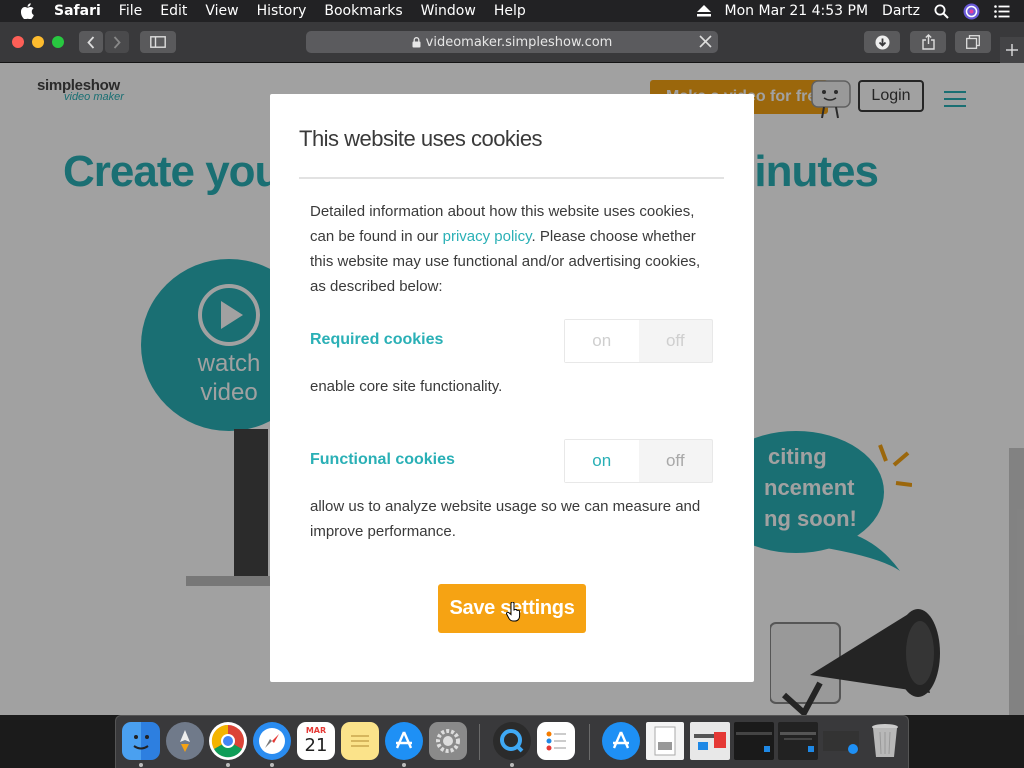  What do you see at coordinates (272, 765) in the screenshot?
I see `safari-running-dot` at bounding box center [272, 765].